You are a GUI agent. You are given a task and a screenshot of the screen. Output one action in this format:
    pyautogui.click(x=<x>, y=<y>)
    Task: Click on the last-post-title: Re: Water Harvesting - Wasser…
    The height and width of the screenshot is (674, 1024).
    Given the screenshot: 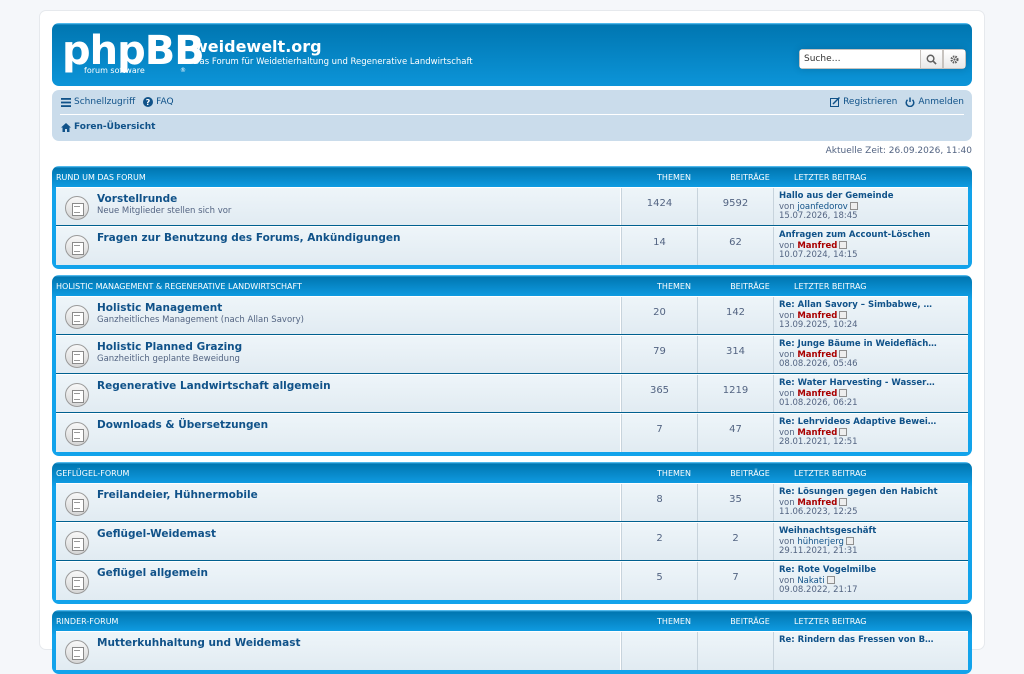 What is the action you would take?
    pyautogui.click(x=857, y=383)
    